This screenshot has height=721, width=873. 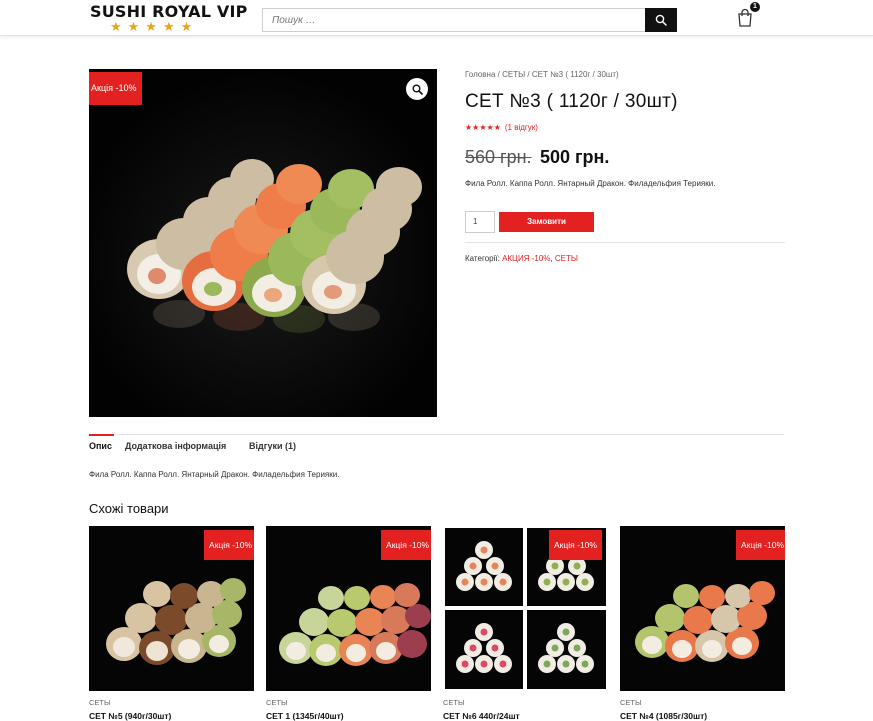 I want to click on product-title: СЕТ №3 ( 1120г / 30шт), so click(x=571, y=101).